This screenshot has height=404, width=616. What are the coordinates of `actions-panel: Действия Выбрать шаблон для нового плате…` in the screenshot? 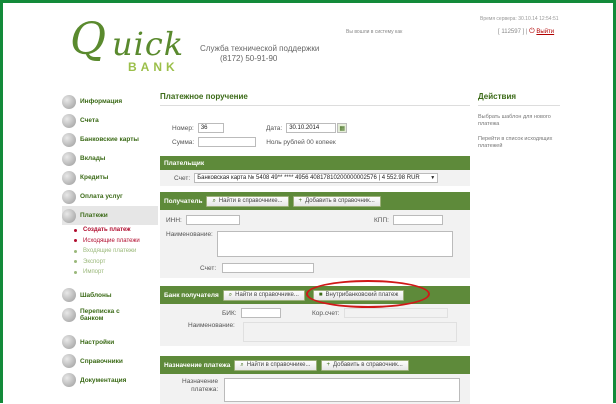 It's located at (519, 121).